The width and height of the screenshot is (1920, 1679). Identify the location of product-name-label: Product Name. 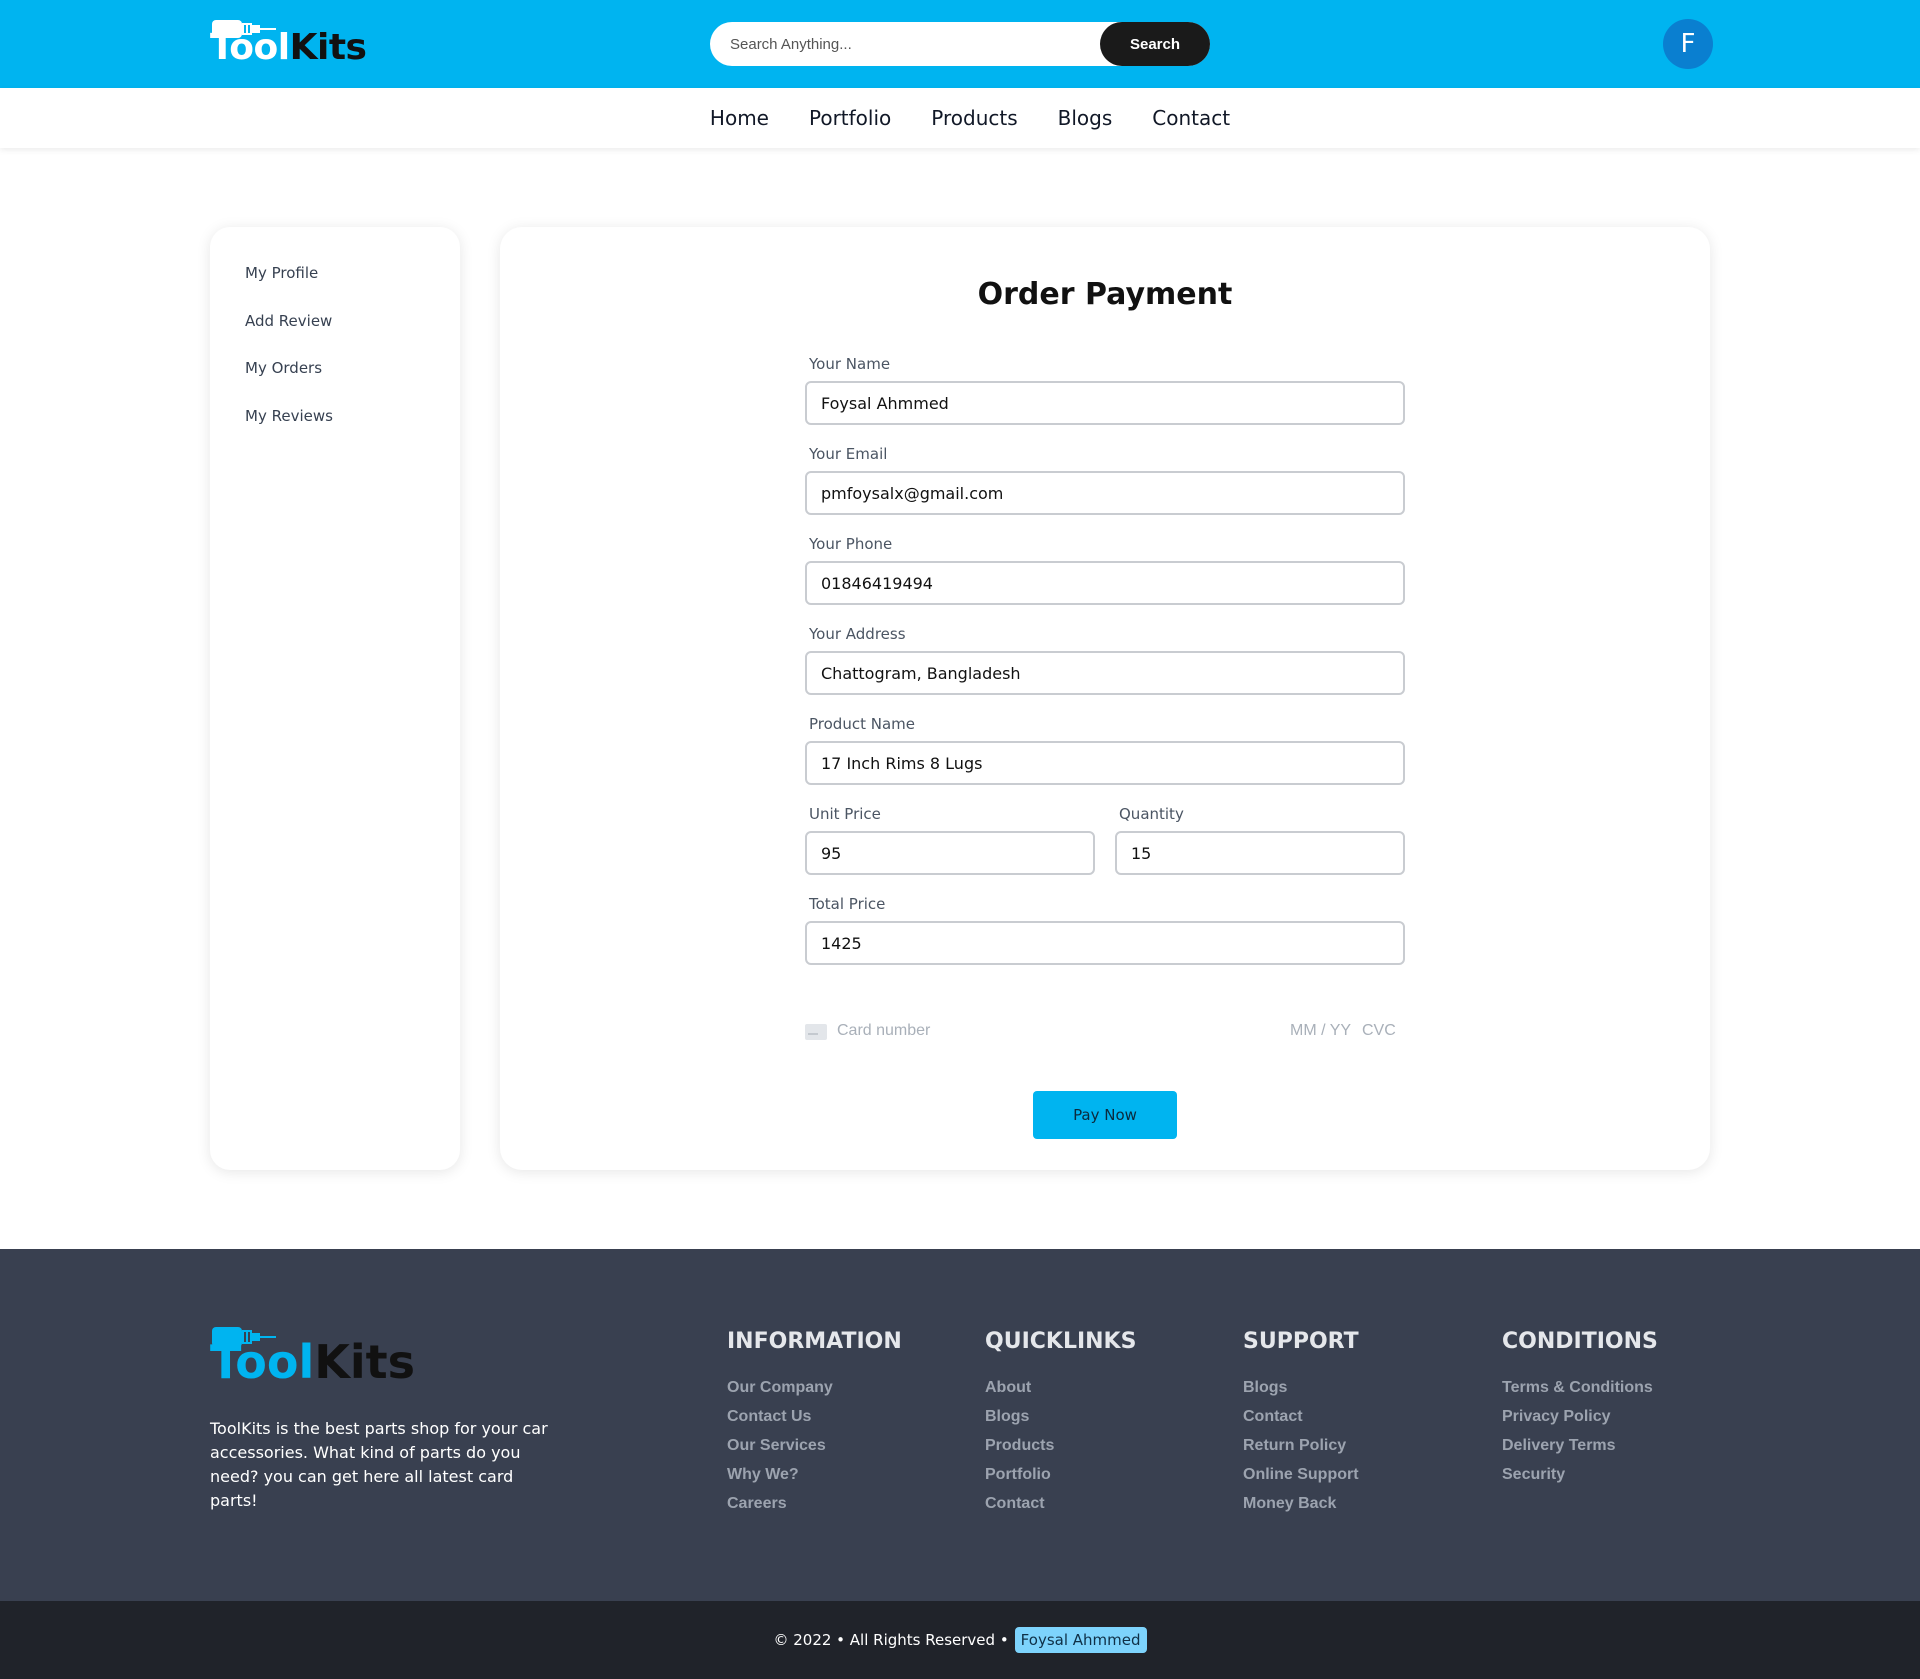
(862, 724).